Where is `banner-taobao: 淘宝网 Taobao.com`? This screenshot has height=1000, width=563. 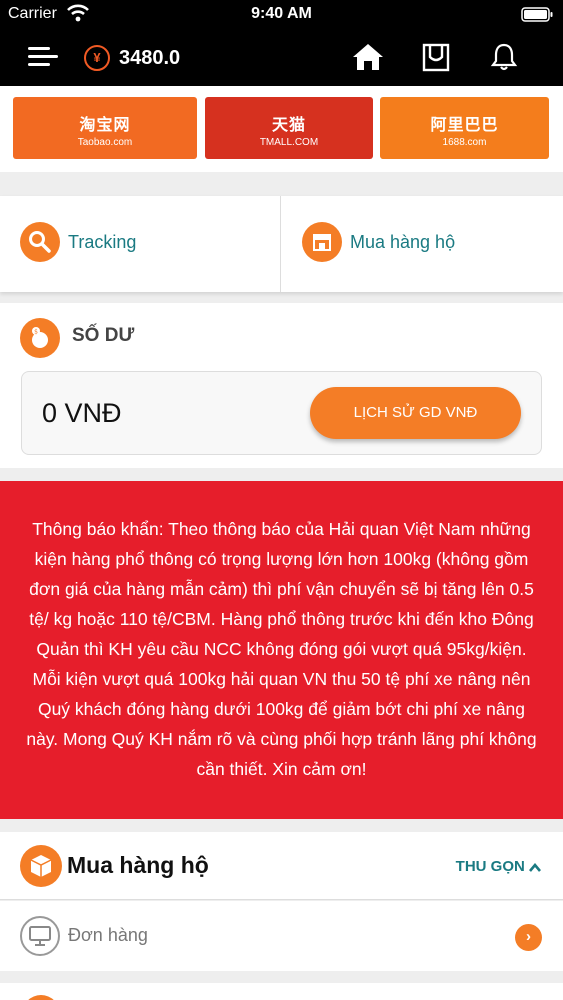
banner-taobao: 淘宝网 Taobao.com is located at coordinates (105, 128).